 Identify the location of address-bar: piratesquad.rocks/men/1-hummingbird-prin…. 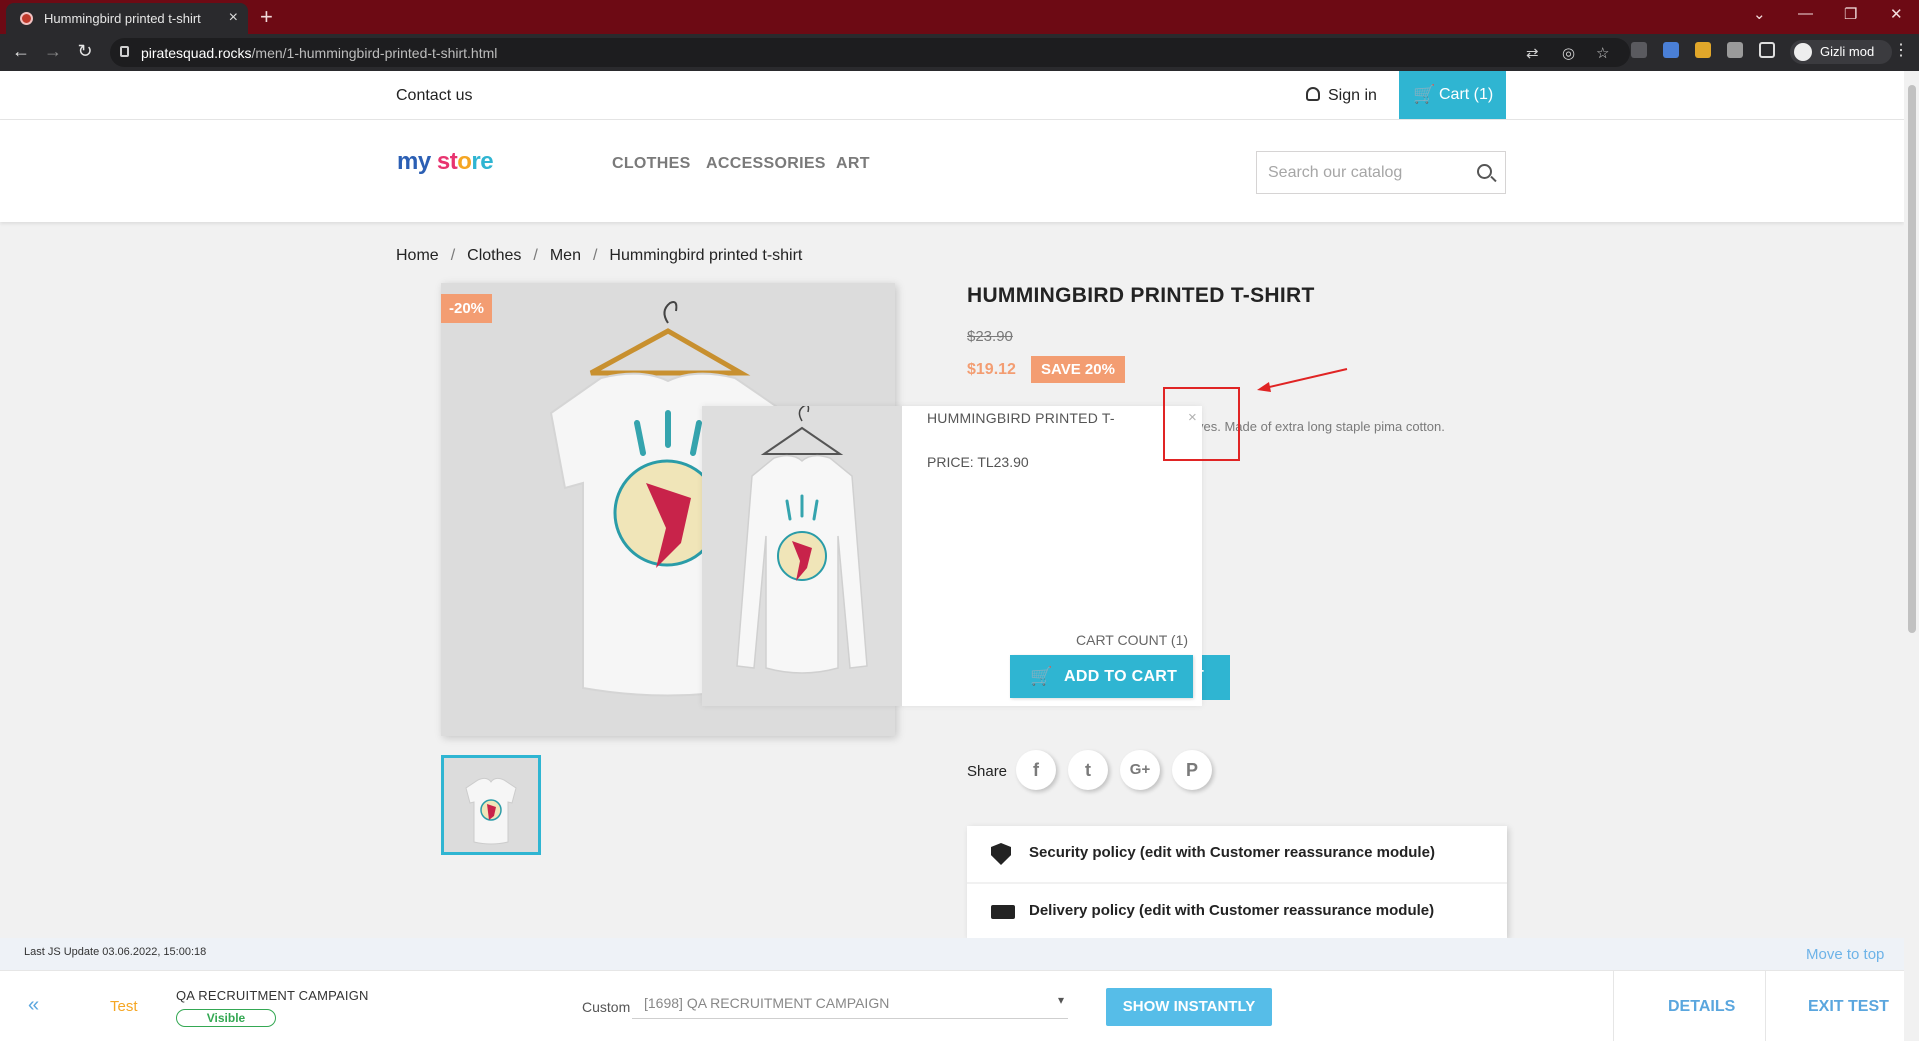
(870, 52).